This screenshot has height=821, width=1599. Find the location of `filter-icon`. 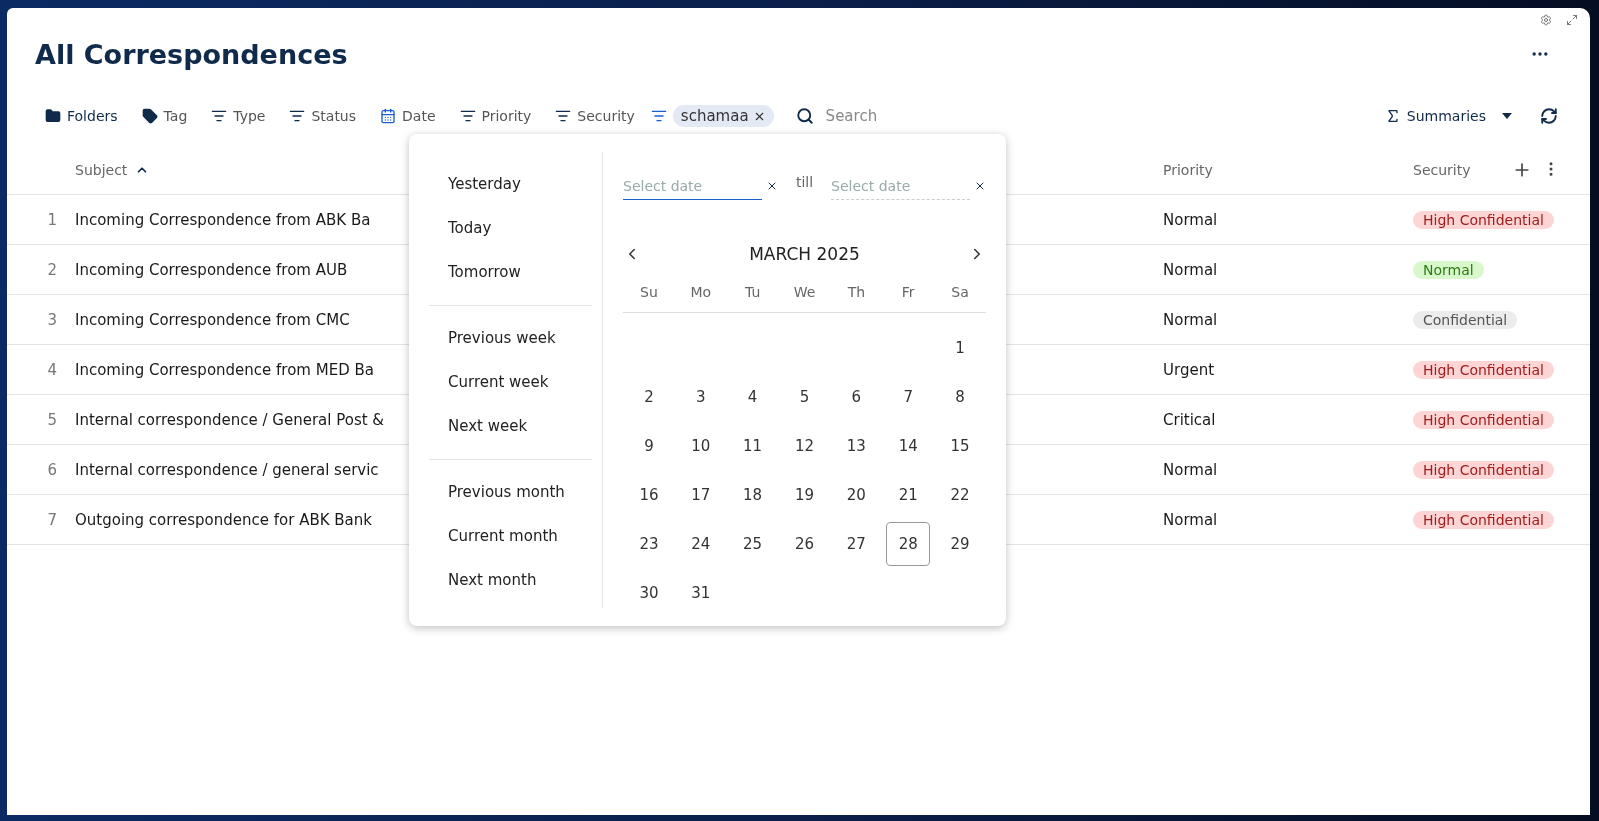

filter-icon is located at coordinates (658, 116).